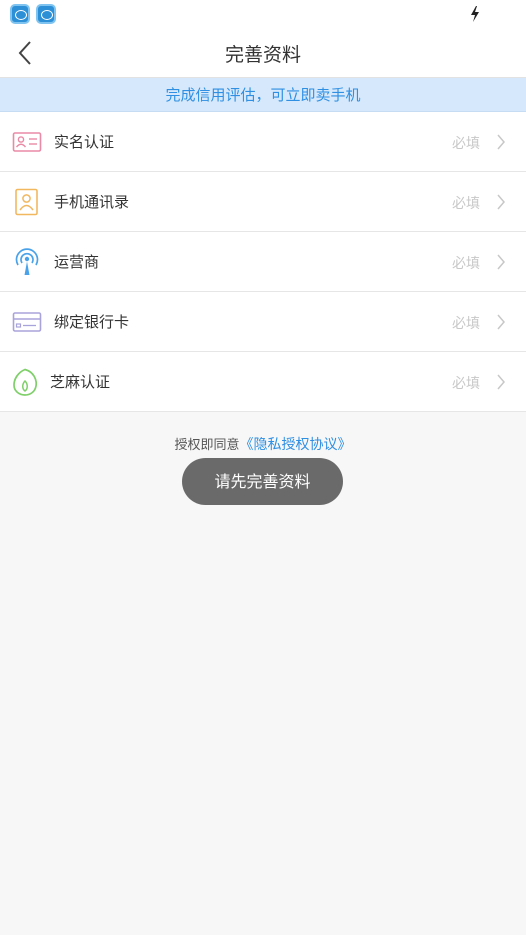 The width and height of the screenshot is (526, 935). Describe the element at coordinates (207, 445) in the screenshot. I see `agreement-prefix: 授权即同意` at that location.